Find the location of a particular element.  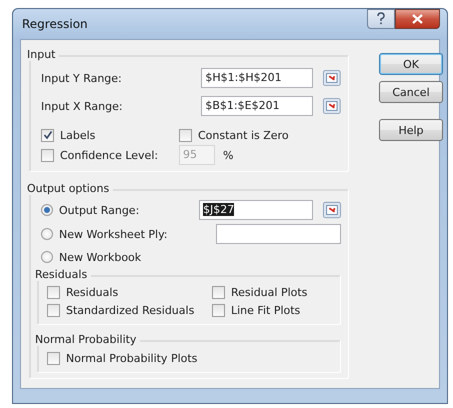

close-icon is located at coordinates (417, 19).